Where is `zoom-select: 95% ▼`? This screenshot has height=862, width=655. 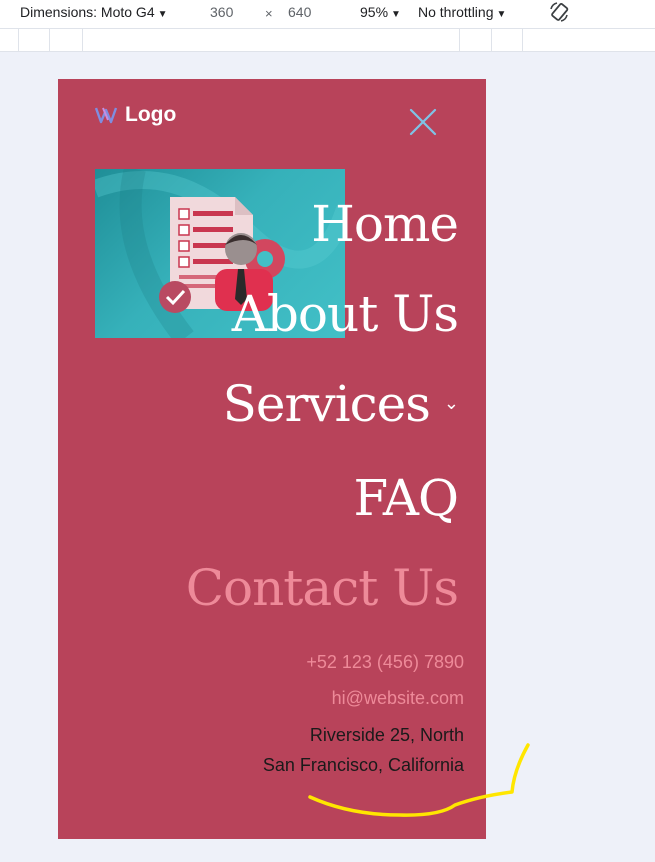
zoom-select: 95% ▼ is located at coordinates (380, 12).